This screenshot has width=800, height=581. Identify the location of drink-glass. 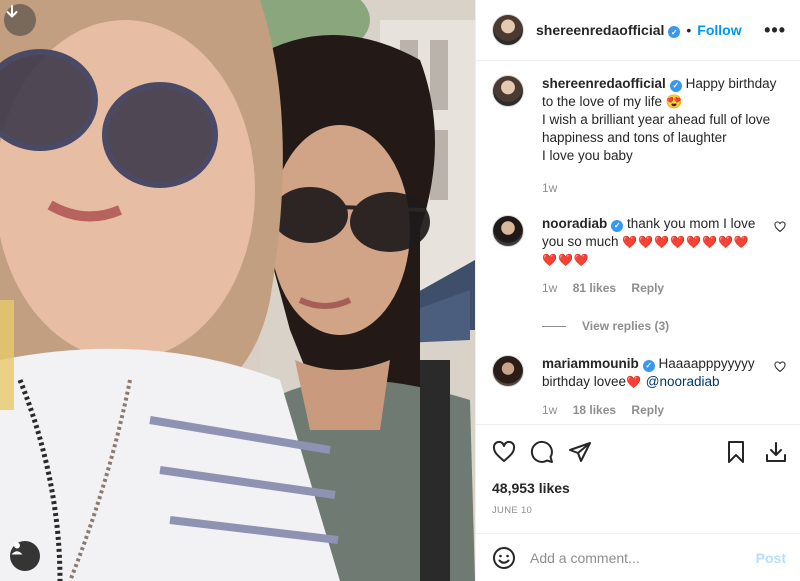
(7, 355).